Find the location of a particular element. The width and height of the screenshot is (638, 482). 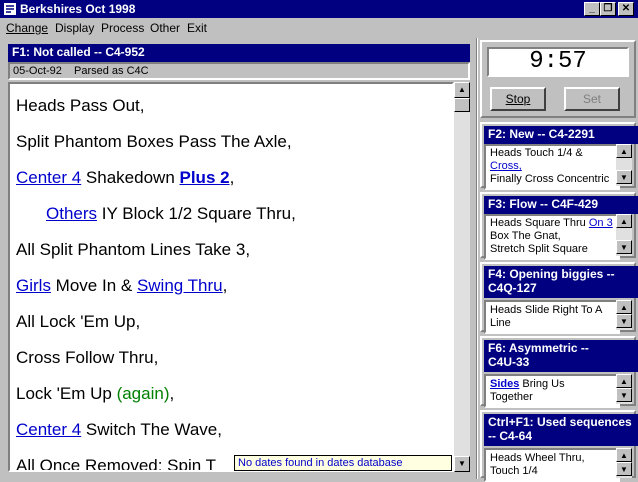

sequence-line: Girls Move In & Swing Thru, is located at coordinates (122, 285).